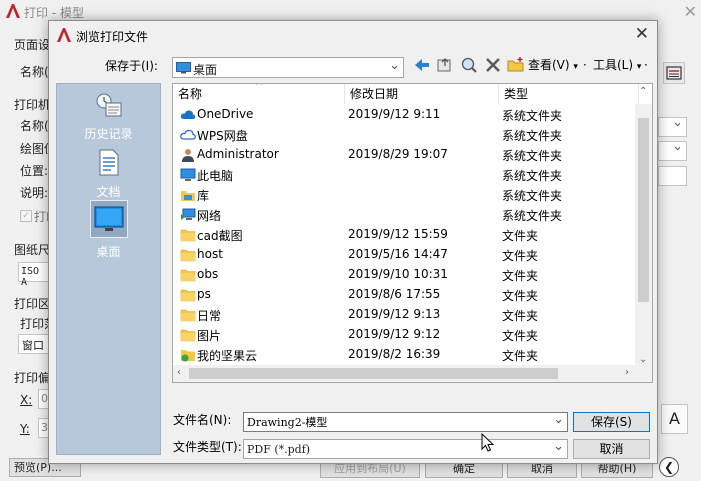  What do you see at coordinates (627, 372) in the screenshot?
I see `scroll-right-icon: ›` at bounding box center [627, 372].